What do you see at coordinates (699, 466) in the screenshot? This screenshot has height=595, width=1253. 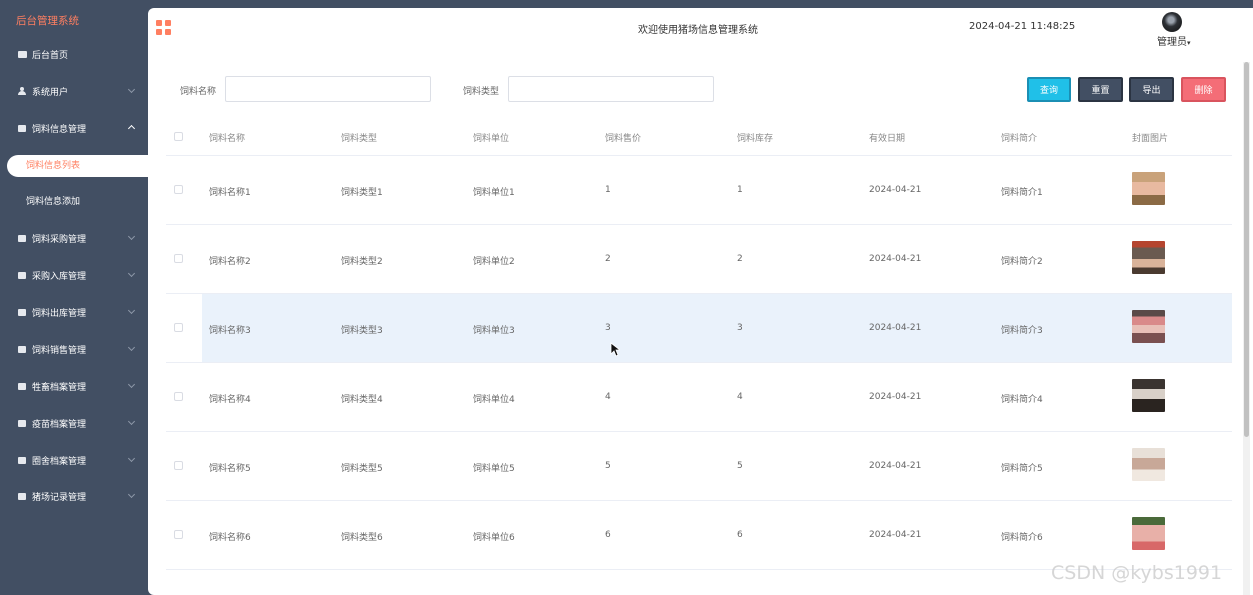 I see `table-row: 饲料名称5 饲料类型5 饲料单位5 5 5 2024-04-21 饲料简介5` at bounding box center [699, 466].